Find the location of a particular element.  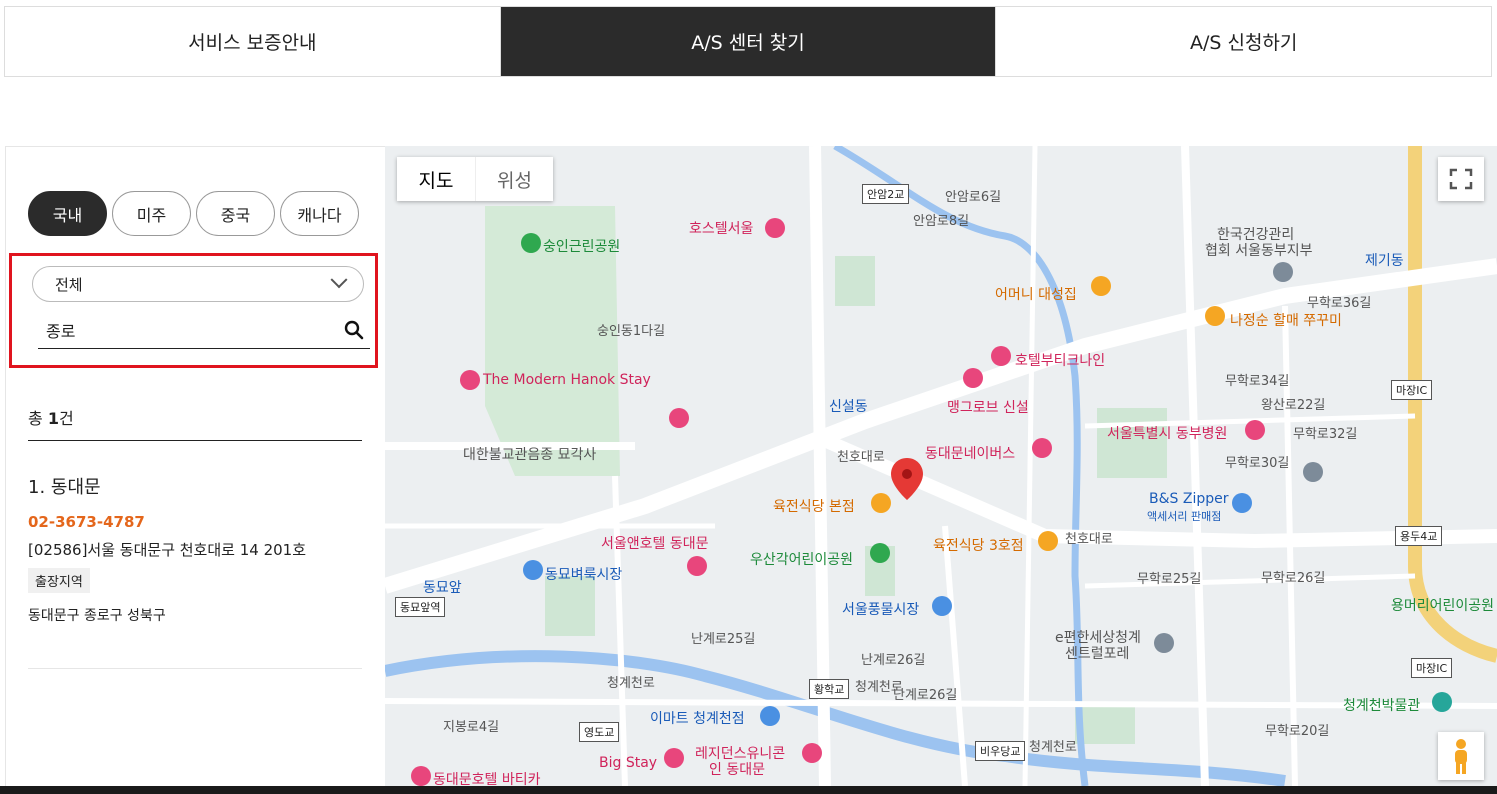

road-label: 지봉로4길 is located at coordinates (471, 727).